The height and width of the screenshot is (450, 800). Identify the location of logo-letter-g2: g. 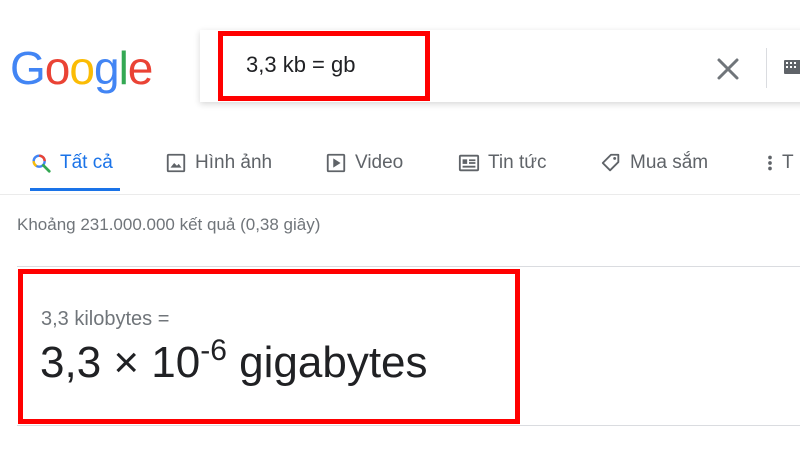
(106, 68).